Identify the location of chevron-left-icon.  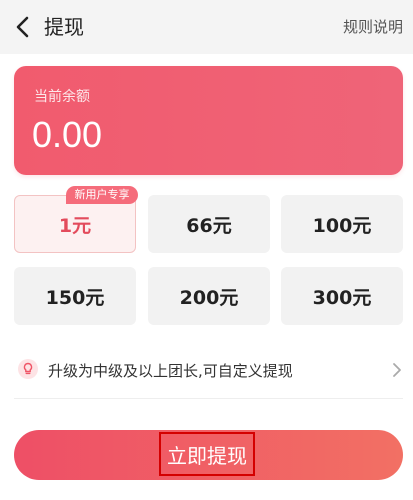
(23, 27).